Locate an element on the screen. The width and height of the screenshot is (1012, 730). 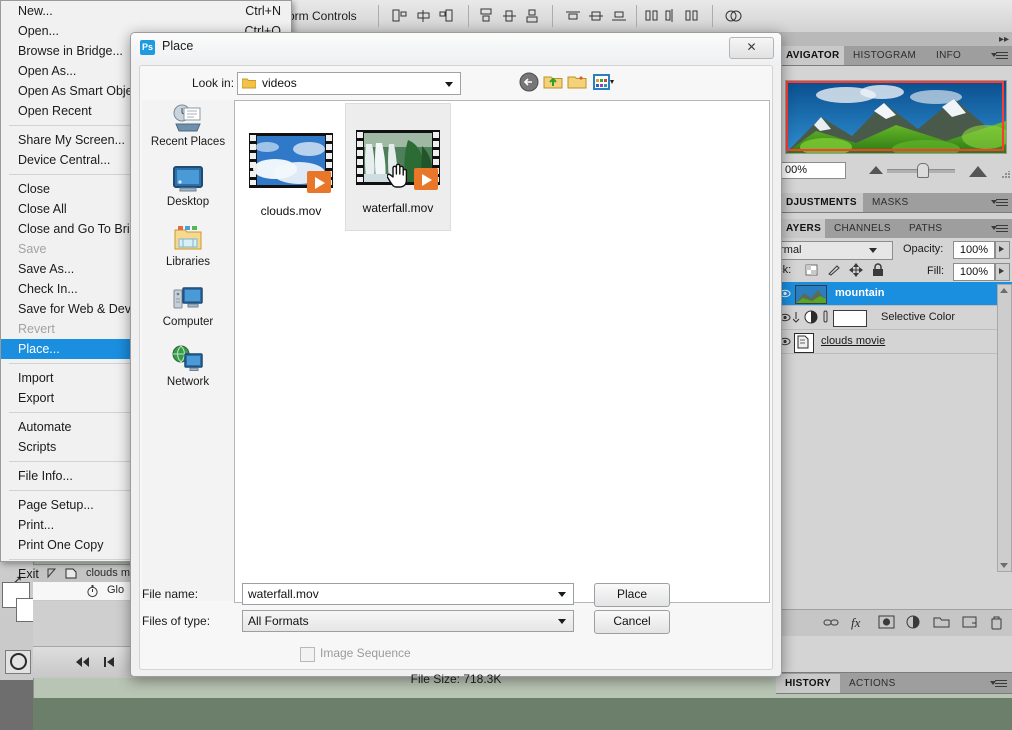
layers-panel-menu-icon is located at coordinates (1000, 229).